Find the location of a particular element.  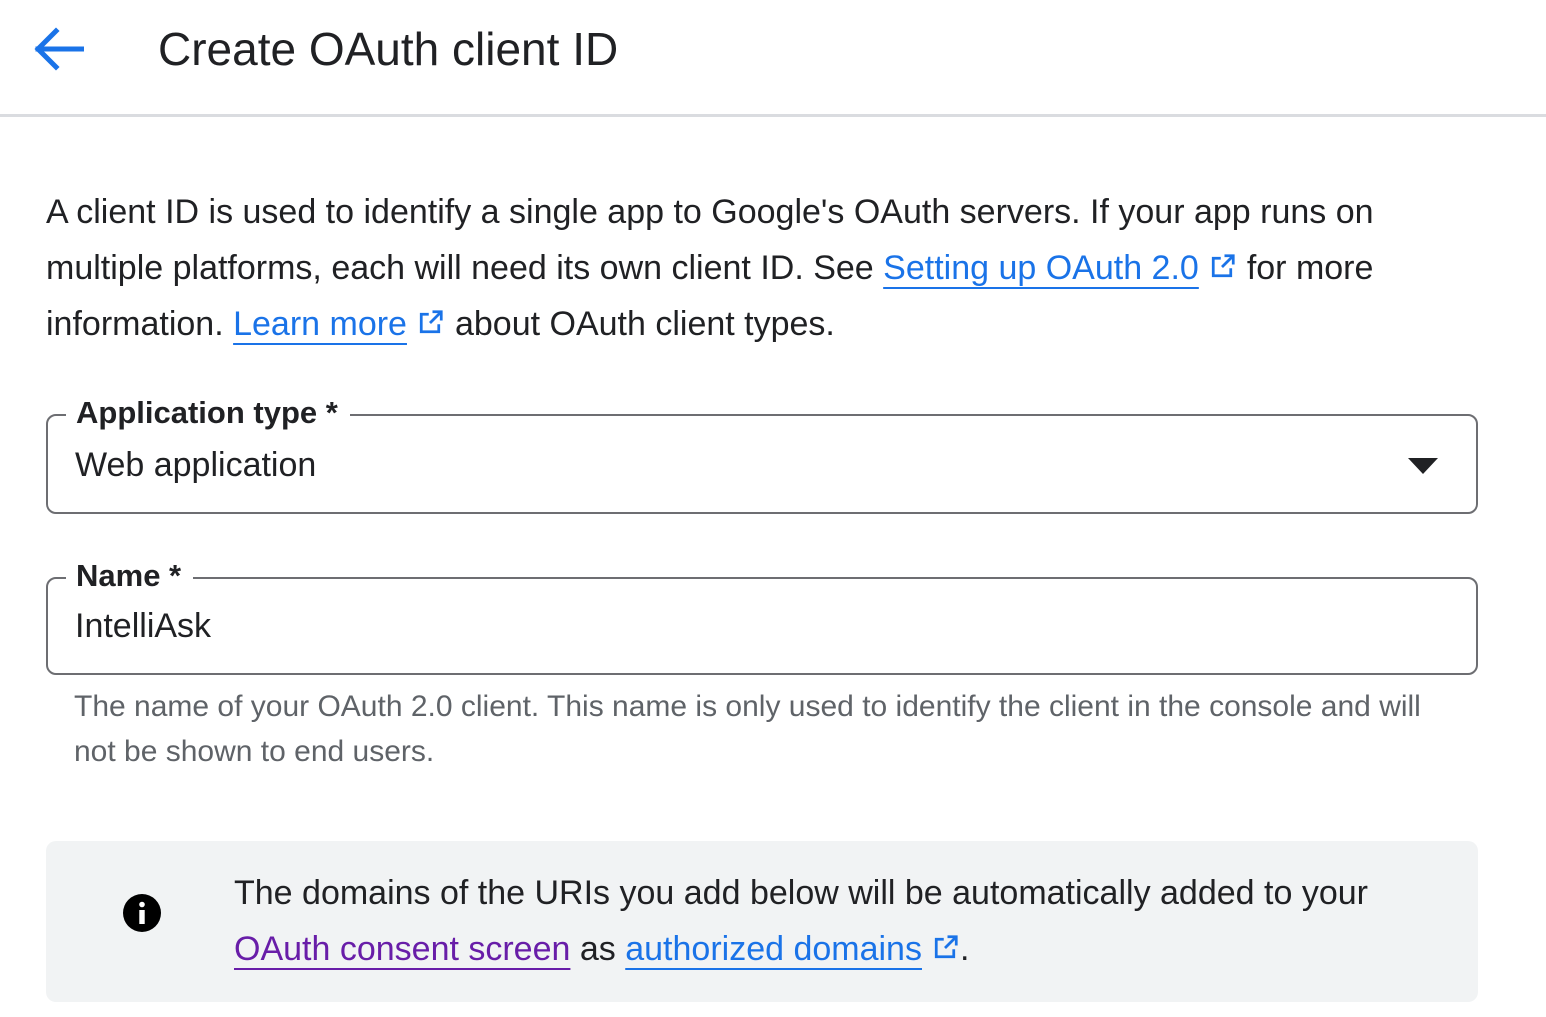

authorized-domains-link: authorized domains is located at coordinates (773, 949).